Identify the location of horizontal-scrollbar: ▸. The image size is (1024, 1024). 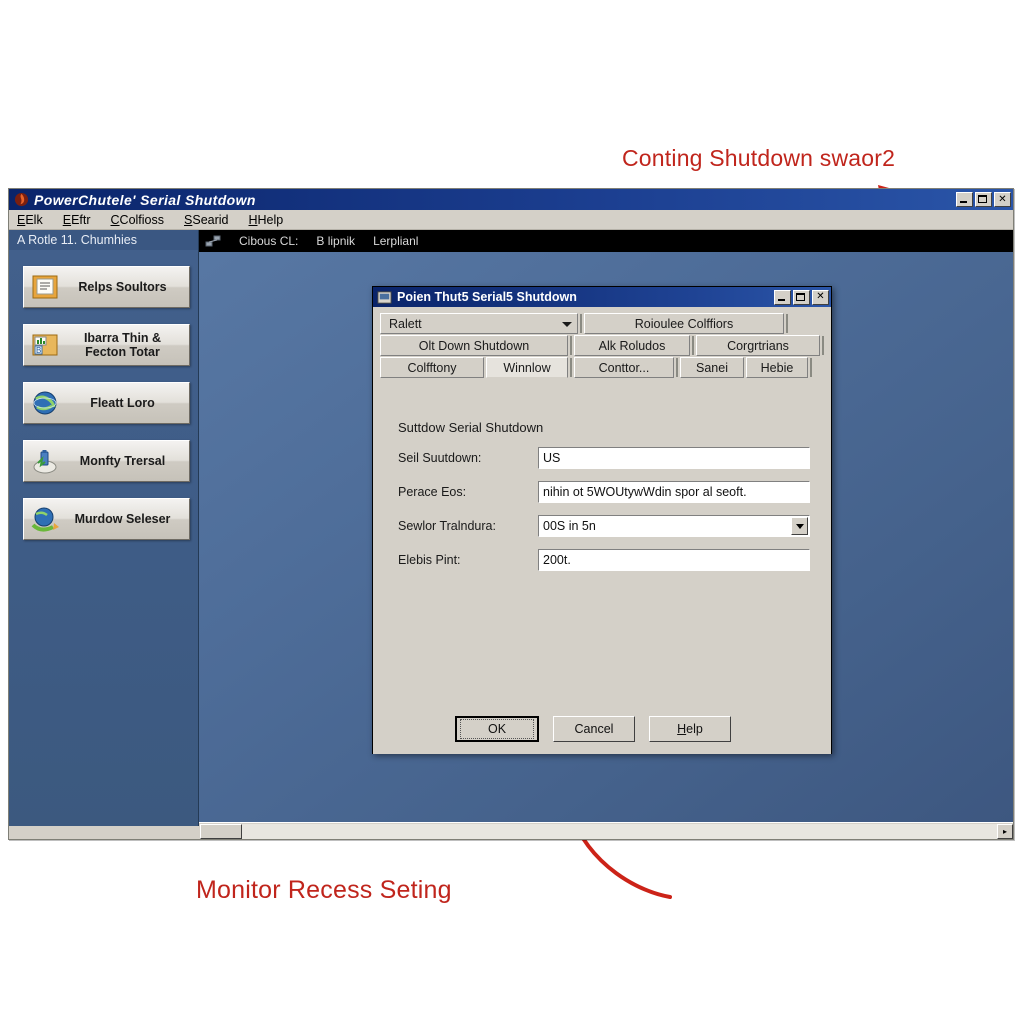
(606, 830).